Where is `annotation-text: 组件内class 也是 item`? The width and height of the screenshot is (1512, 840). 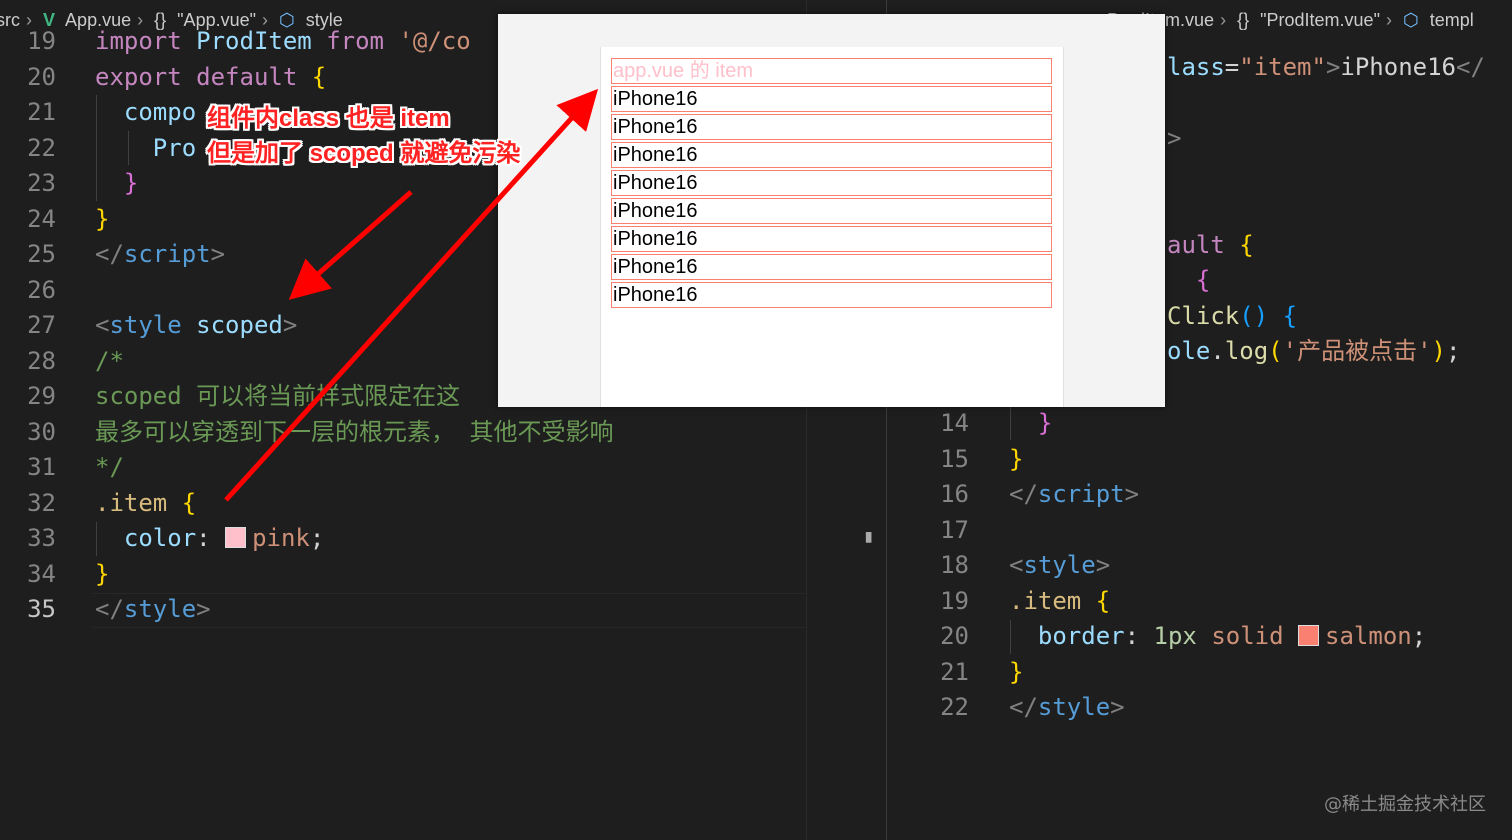 annotation-text: 组件内class 也是 item is located at coordinates (328, 118).